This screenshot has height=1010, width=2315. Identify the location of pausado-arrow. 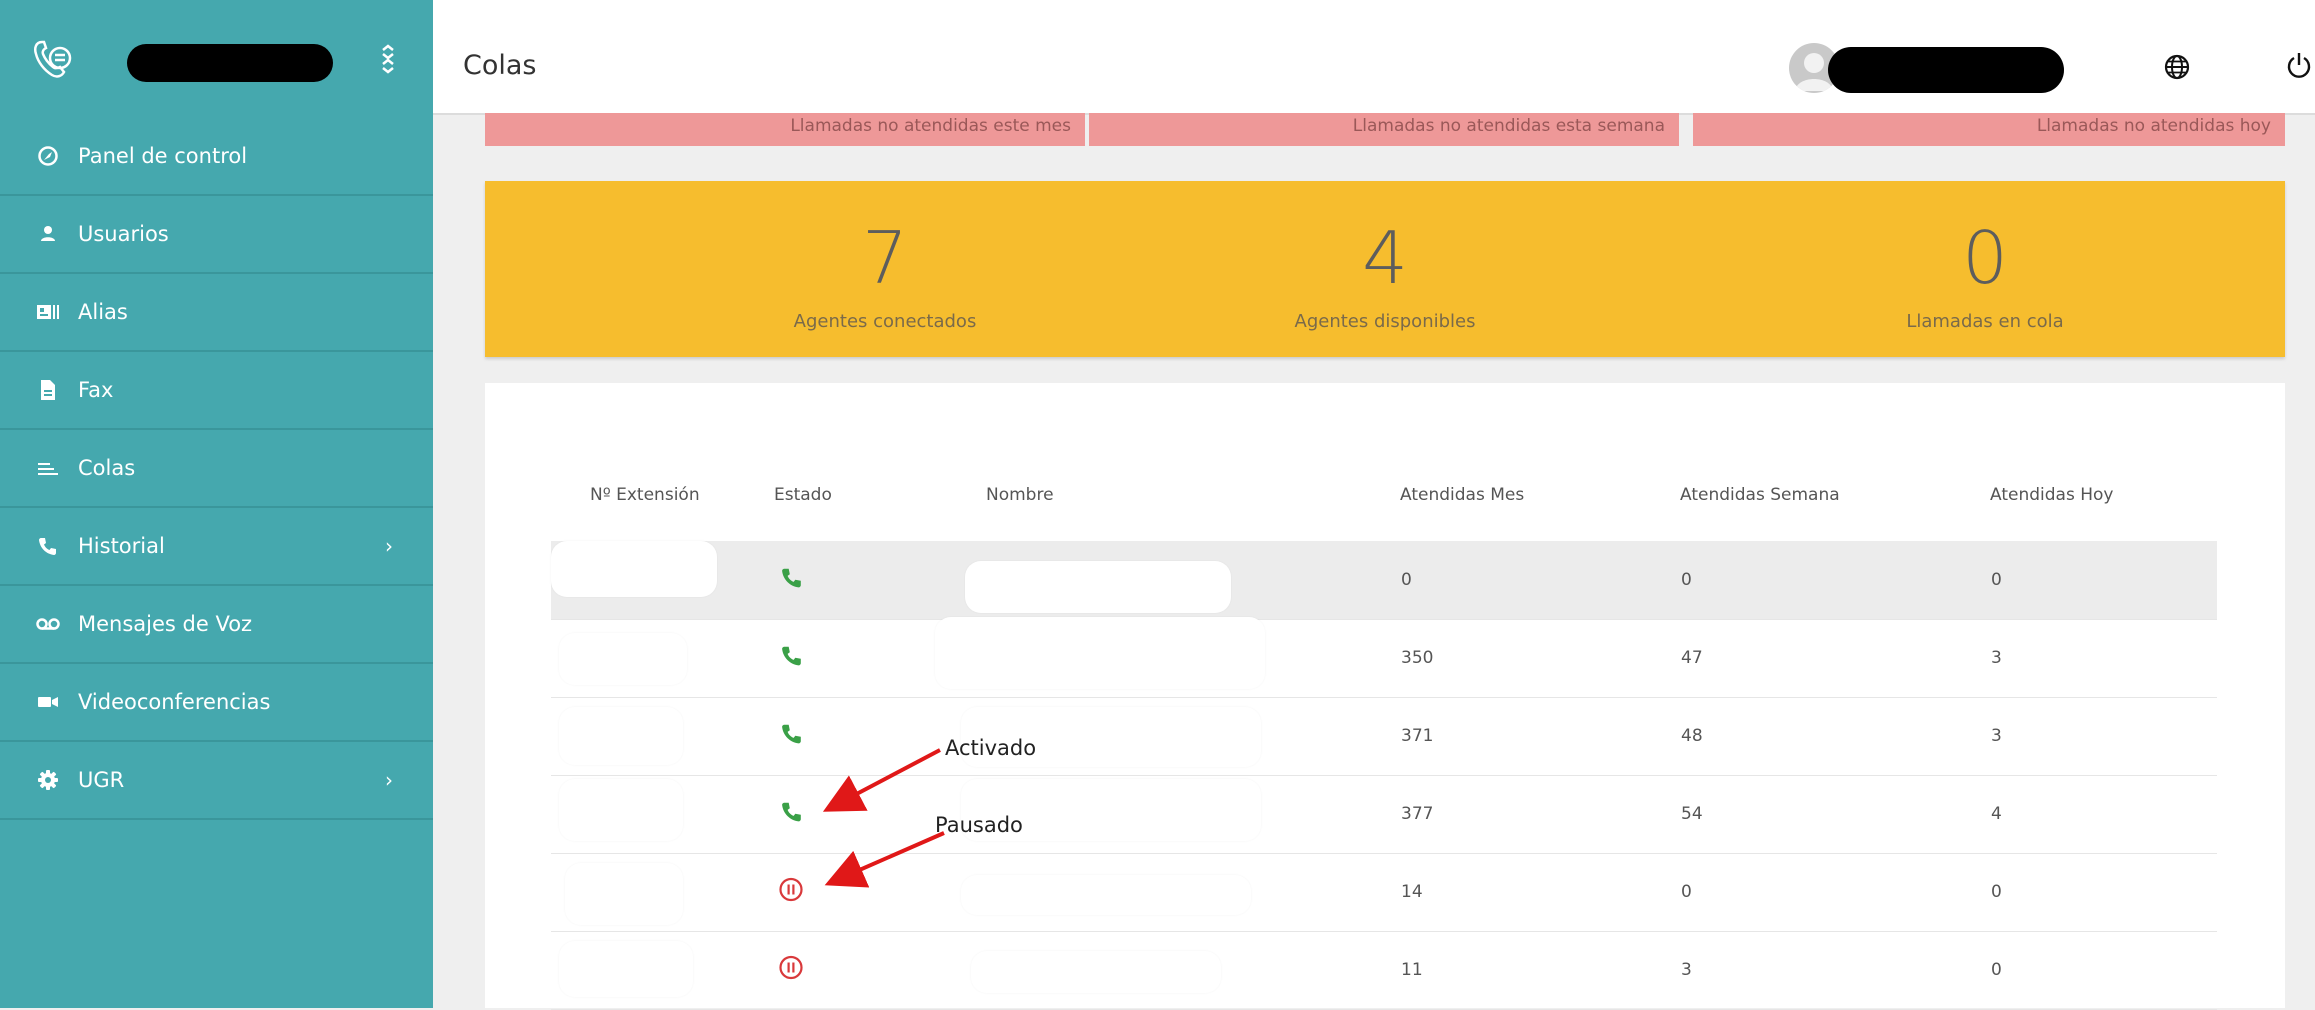
(884, 859).